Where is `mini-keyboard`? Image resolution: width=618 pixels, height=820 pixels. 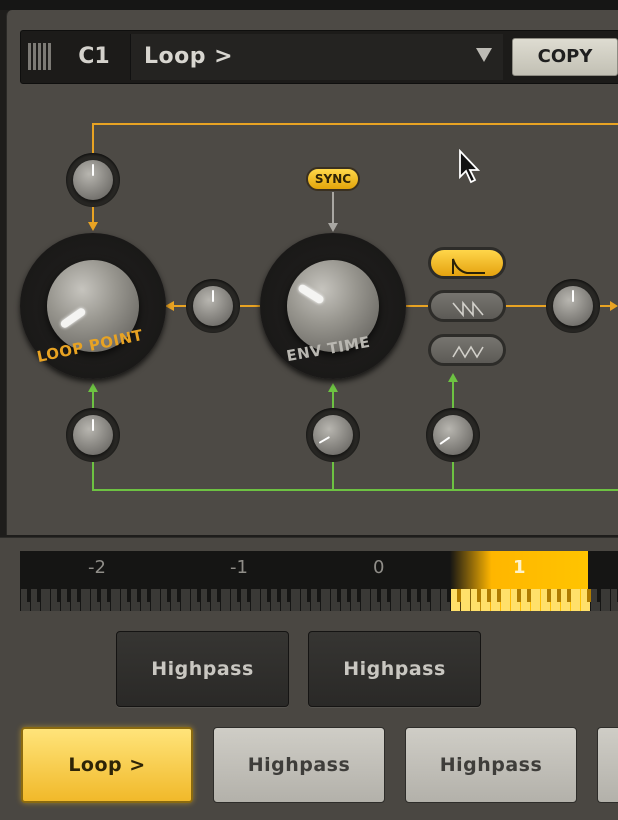 mini-keyboard is located at coordinates (319, 600).